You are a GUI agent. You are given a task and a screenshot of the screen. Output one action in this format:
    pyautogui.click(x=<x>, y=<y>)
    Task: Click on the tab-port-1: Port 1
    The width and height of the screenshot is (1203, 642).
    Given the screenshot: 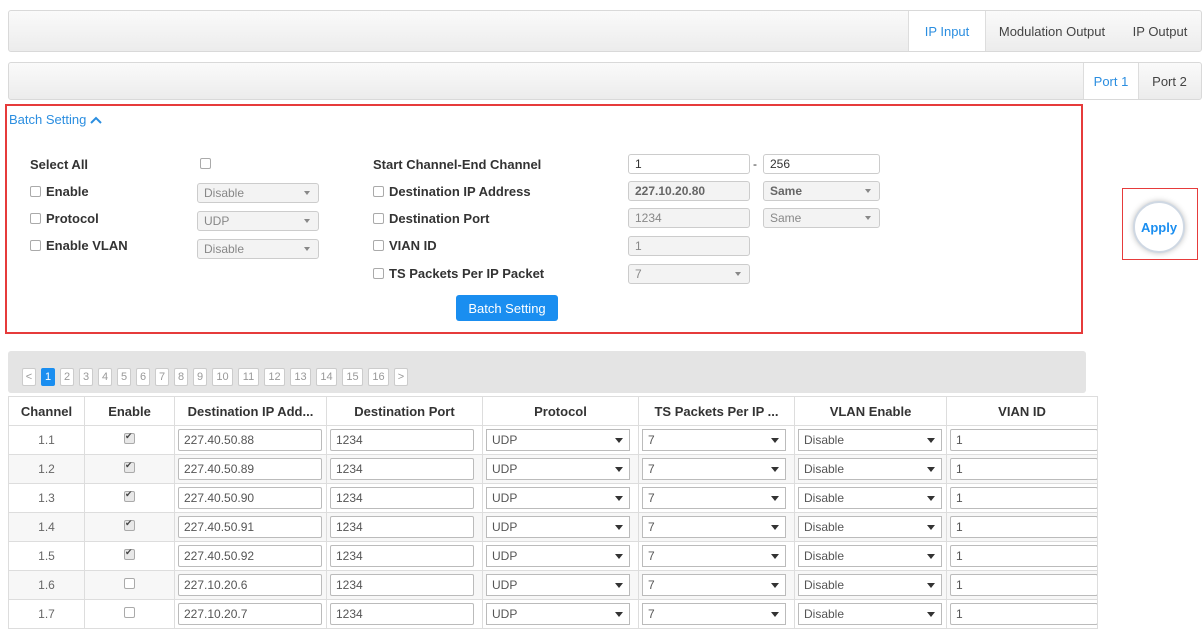 What is the action you would take?
    pyautogui.click(x=1111, y=81)
    